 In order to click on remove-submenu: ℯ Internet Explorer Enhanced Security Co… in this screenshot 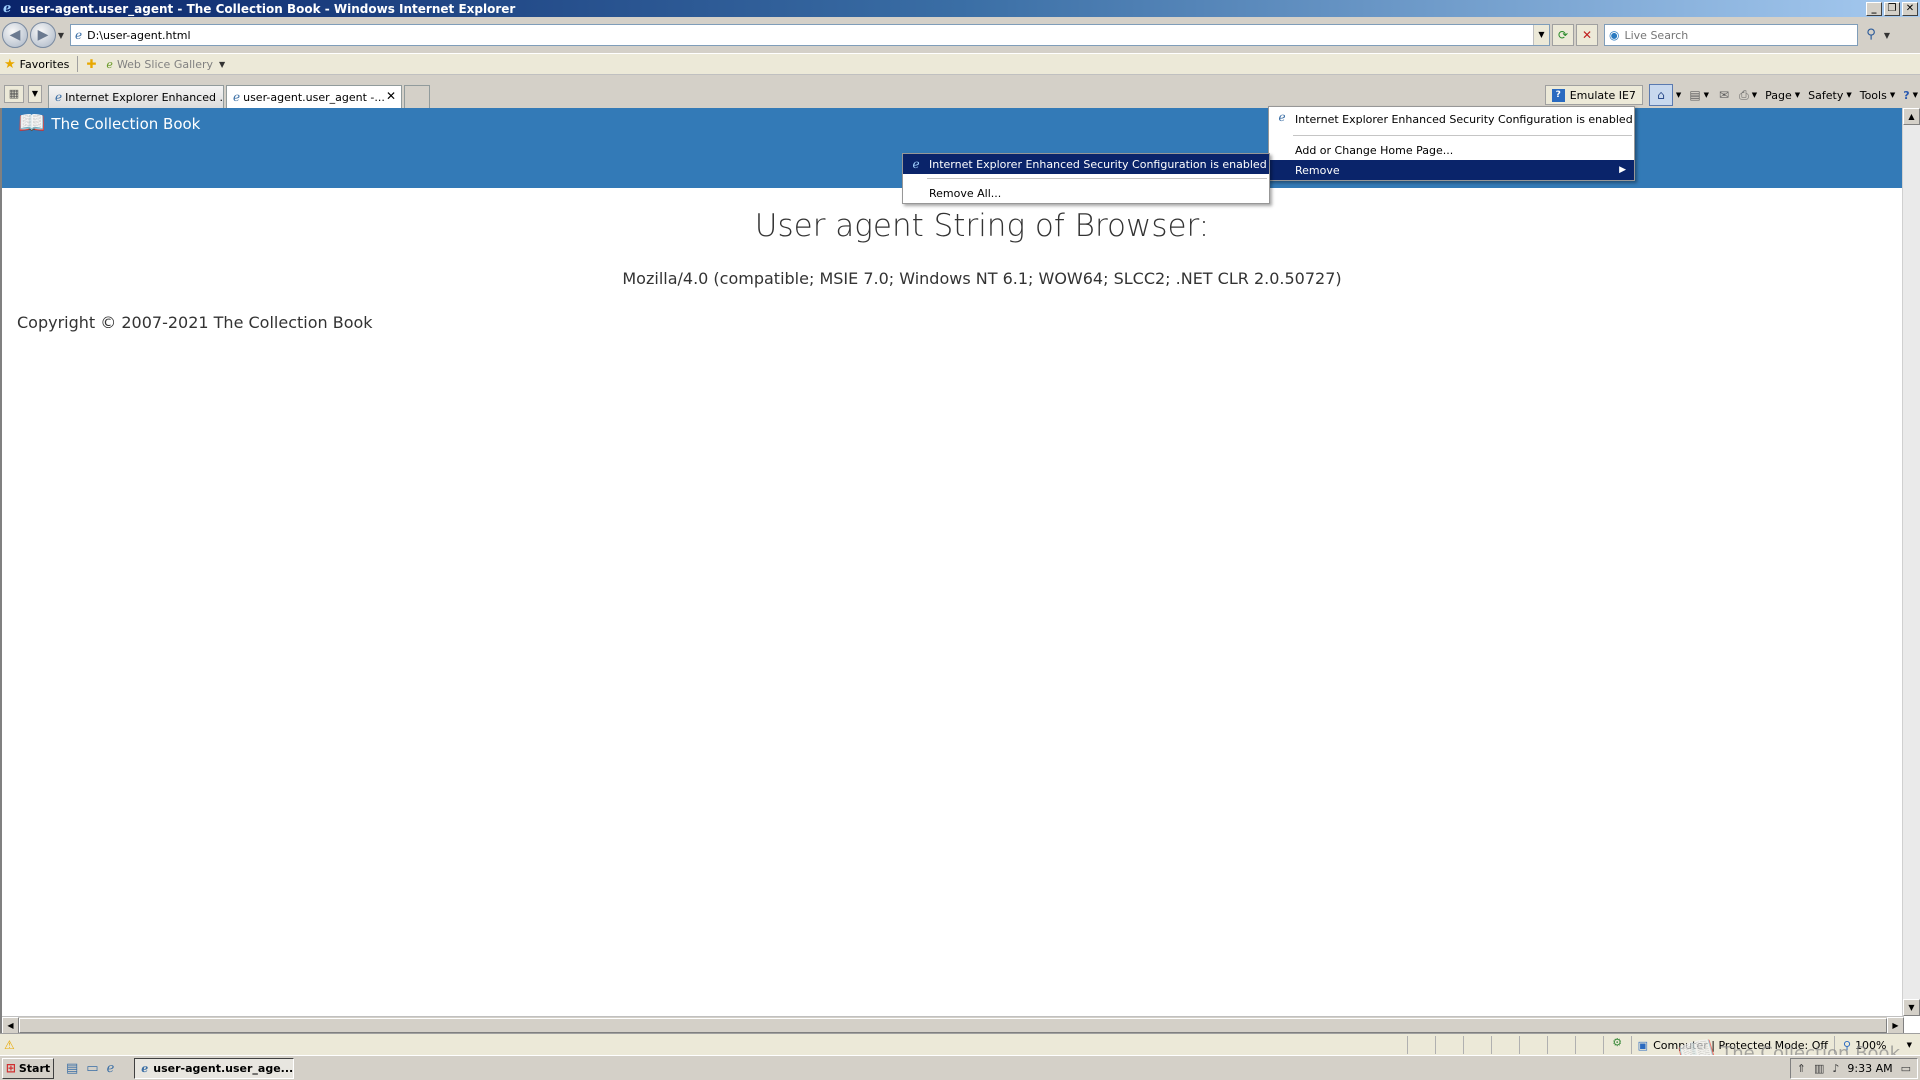, I will do `click(1086, 178)`.